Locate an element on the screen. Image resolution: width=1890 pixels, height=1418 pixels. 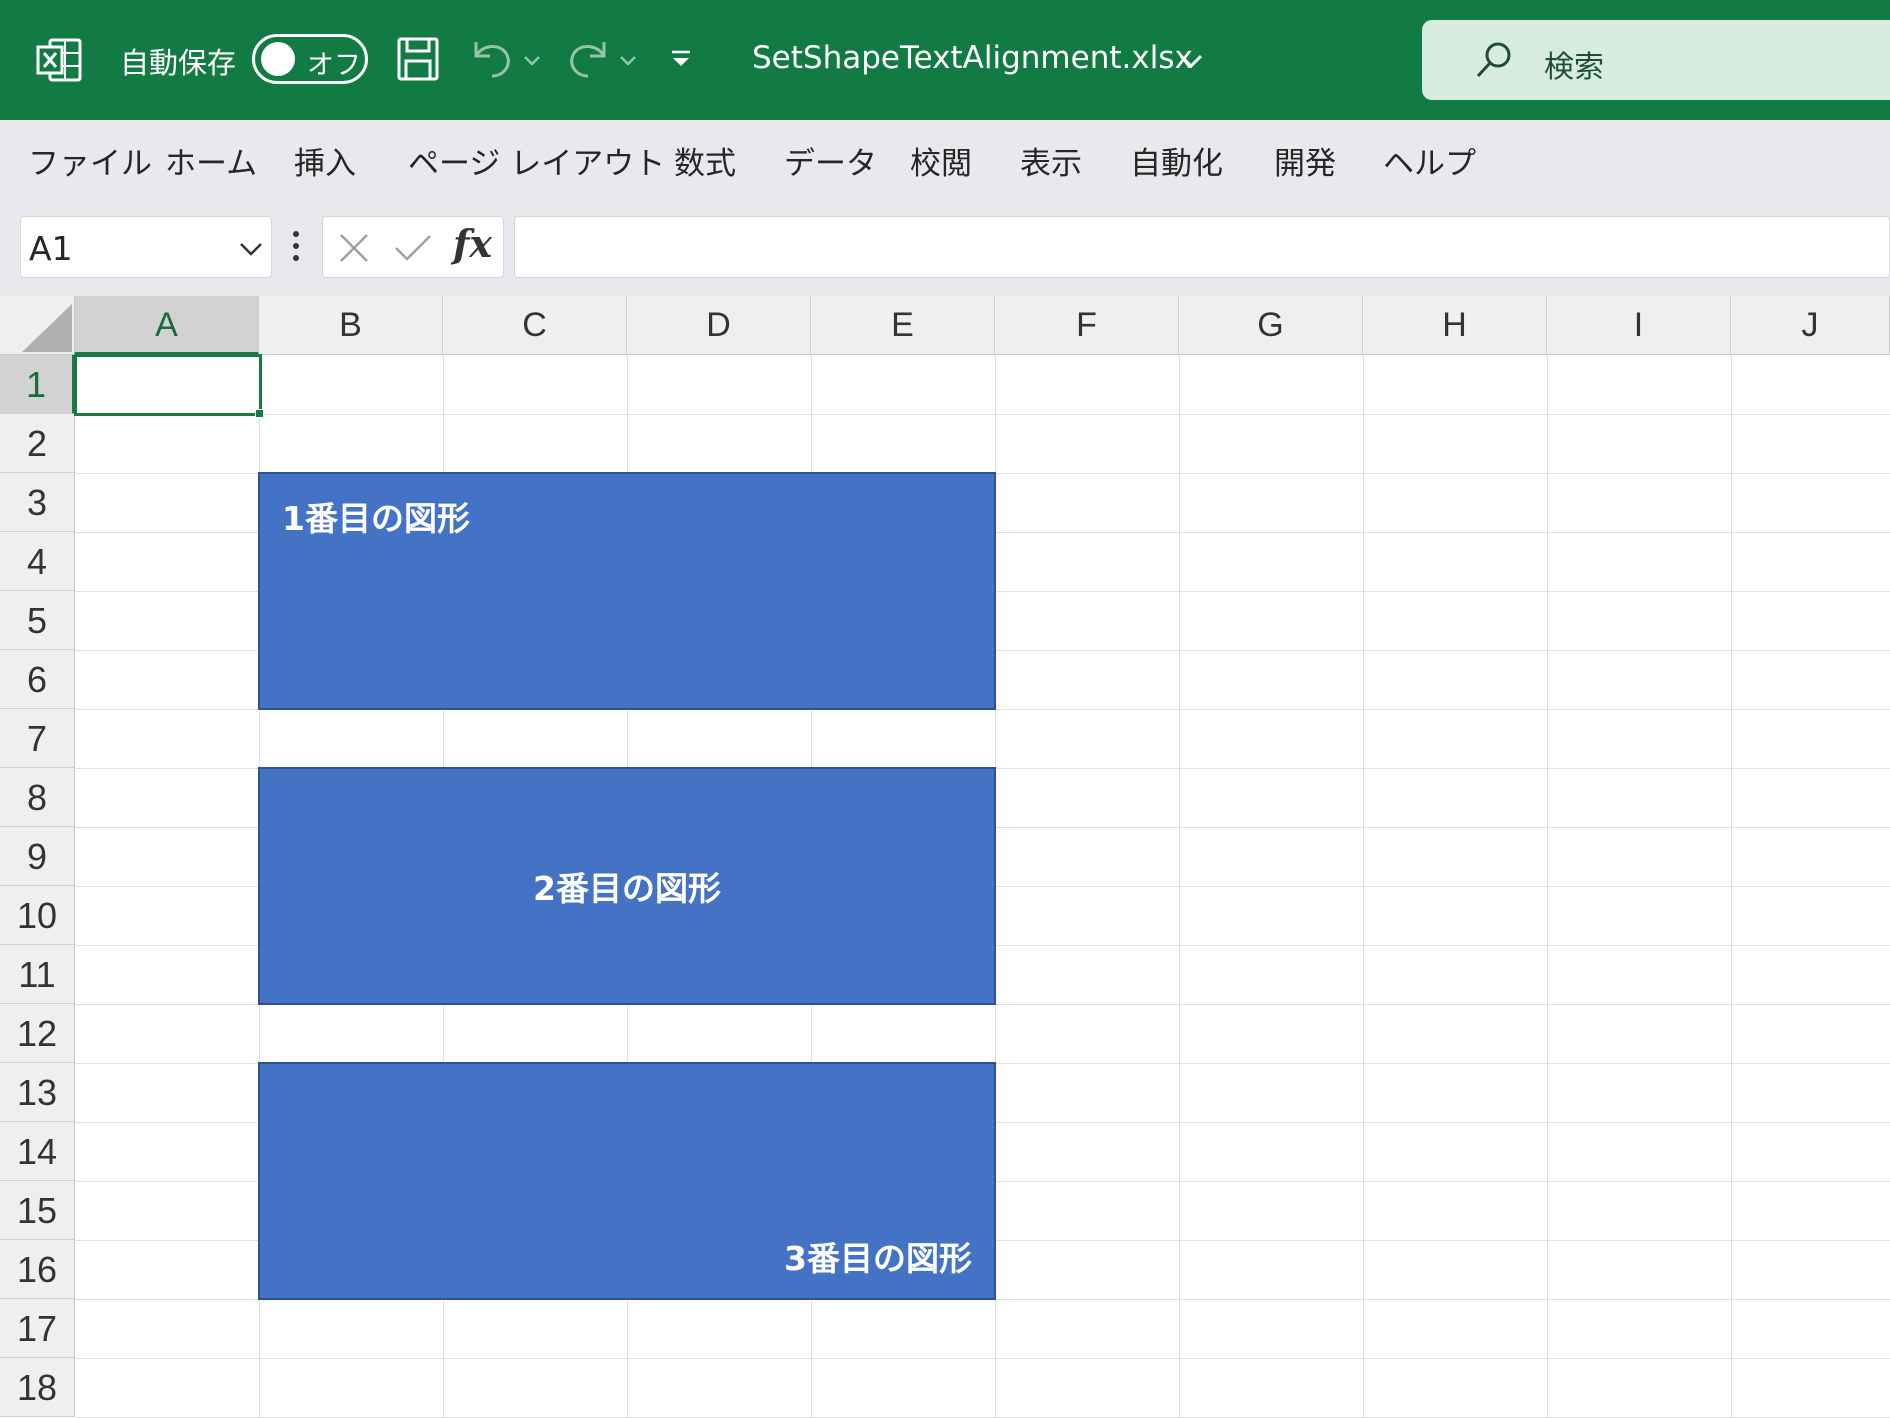
enter-check-icon is located at coordinates (413, 248).